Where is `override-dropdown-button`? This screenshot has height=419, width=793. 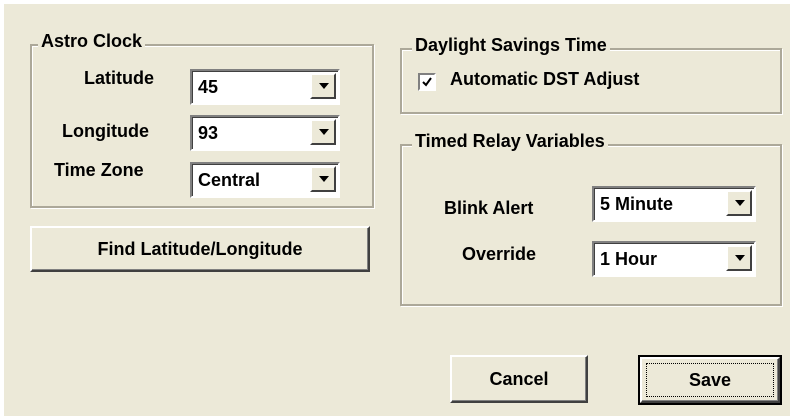
override-dropdown-button is located at coordinates (739, 258).